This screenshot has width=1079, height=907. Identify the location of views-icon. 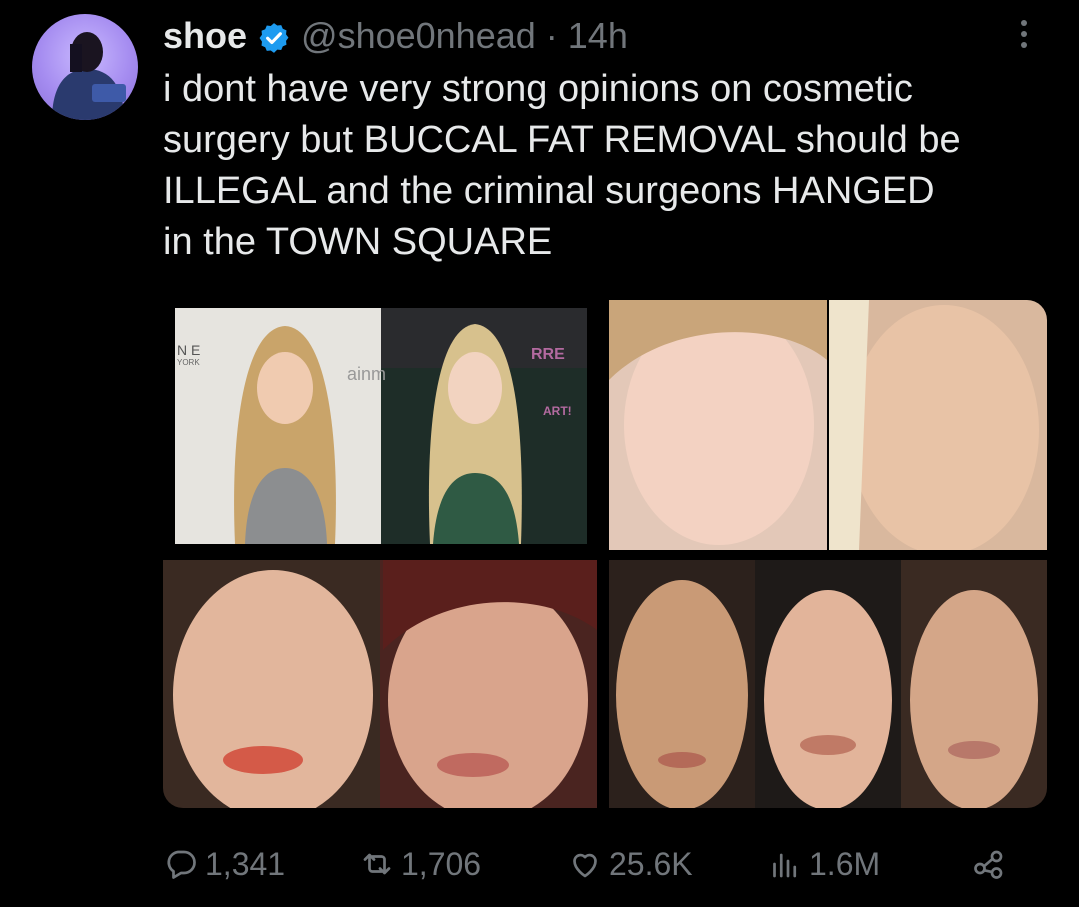
(785, 865).